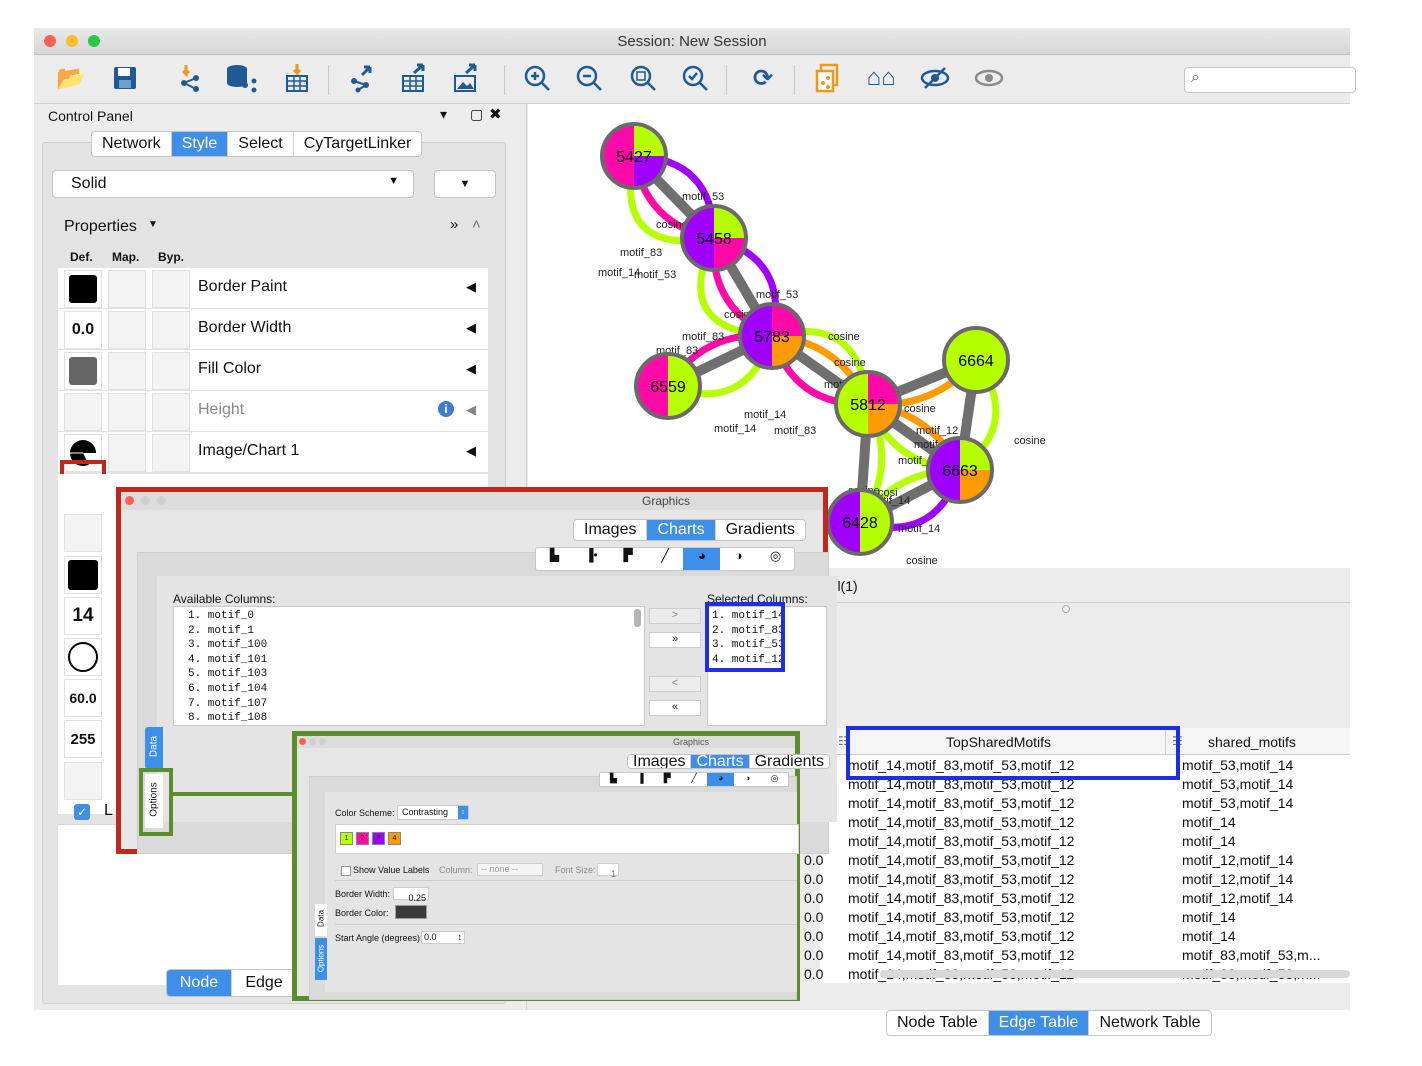 The image size is (1422, 1066). I want to click on border-width-input: 0.25, so click(411, 895).